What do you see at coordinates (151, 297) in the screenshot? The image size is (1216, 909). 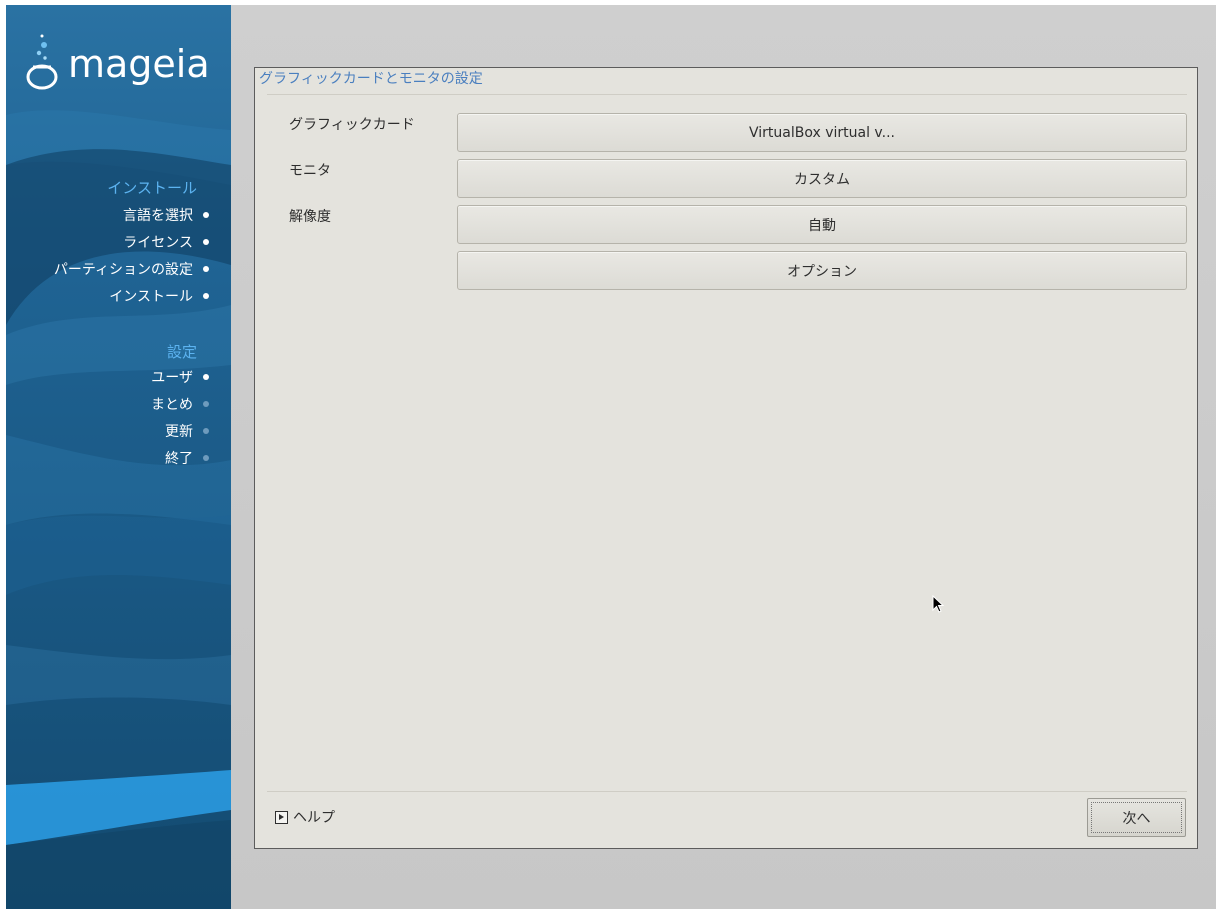 I see `step-install: インストール` at bounding box center [151, 297].